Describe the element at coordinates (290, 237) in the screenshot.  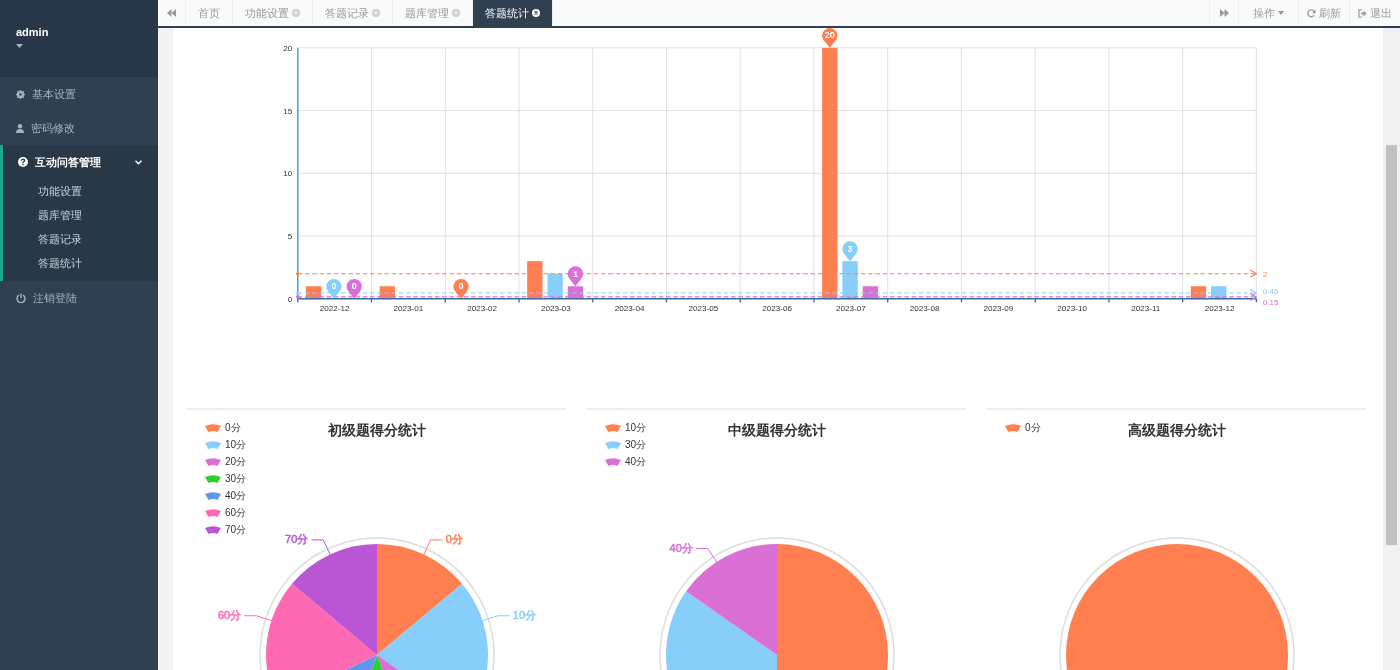
I see `axis-label: 5` at that location.